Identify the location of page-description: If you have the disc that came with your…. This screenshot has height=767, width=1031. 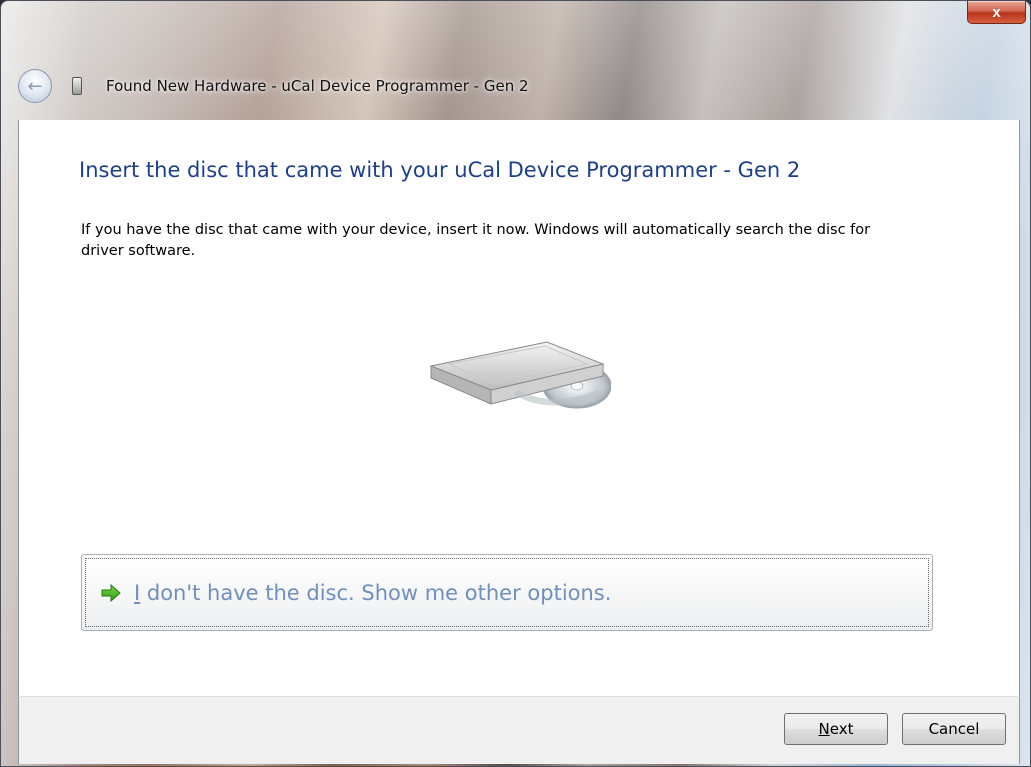
(476, 240).